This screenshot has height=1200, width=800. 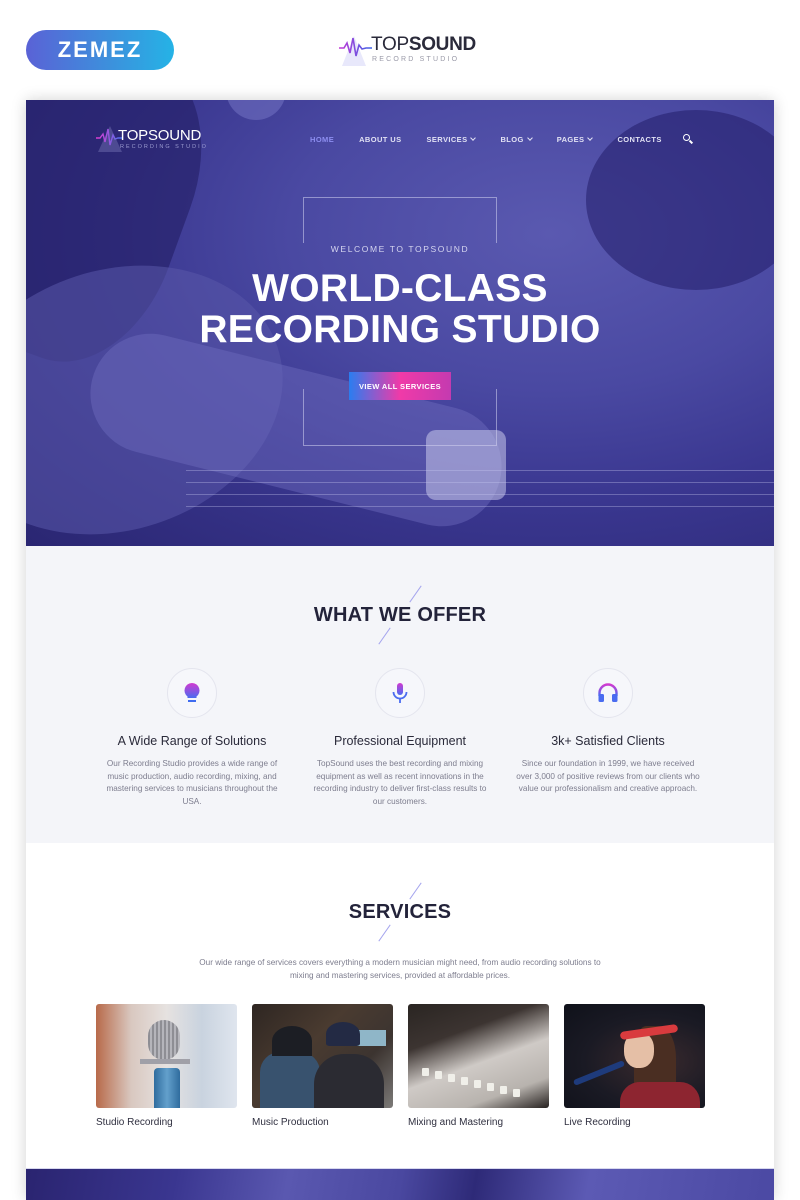 I want to click on service-caption: Mixing and Mastering, so click(x=478, y=1122).